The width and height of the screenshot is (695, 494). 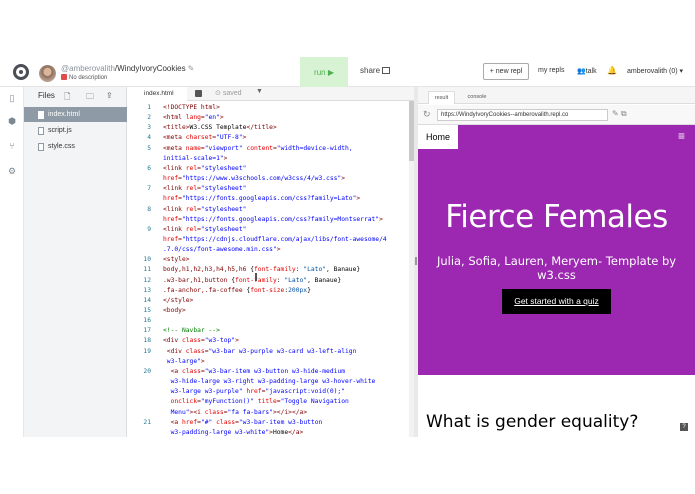 I want to click on code-token: "w3-top", so click(x=220, y=341).